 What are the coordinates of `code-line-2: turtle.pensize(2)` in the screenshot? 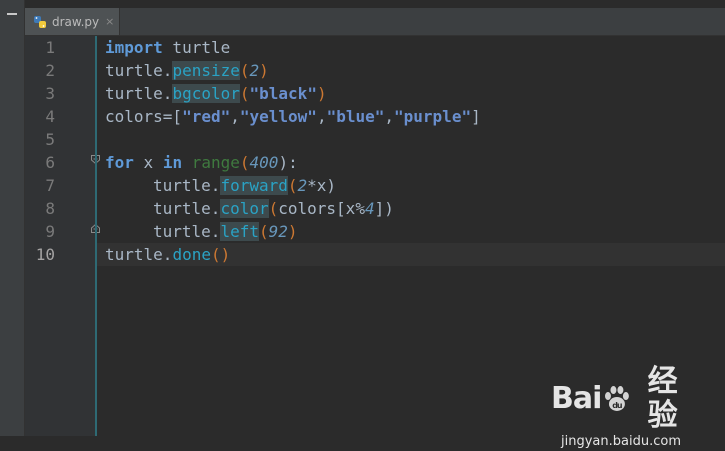 It's located at (187, 70).